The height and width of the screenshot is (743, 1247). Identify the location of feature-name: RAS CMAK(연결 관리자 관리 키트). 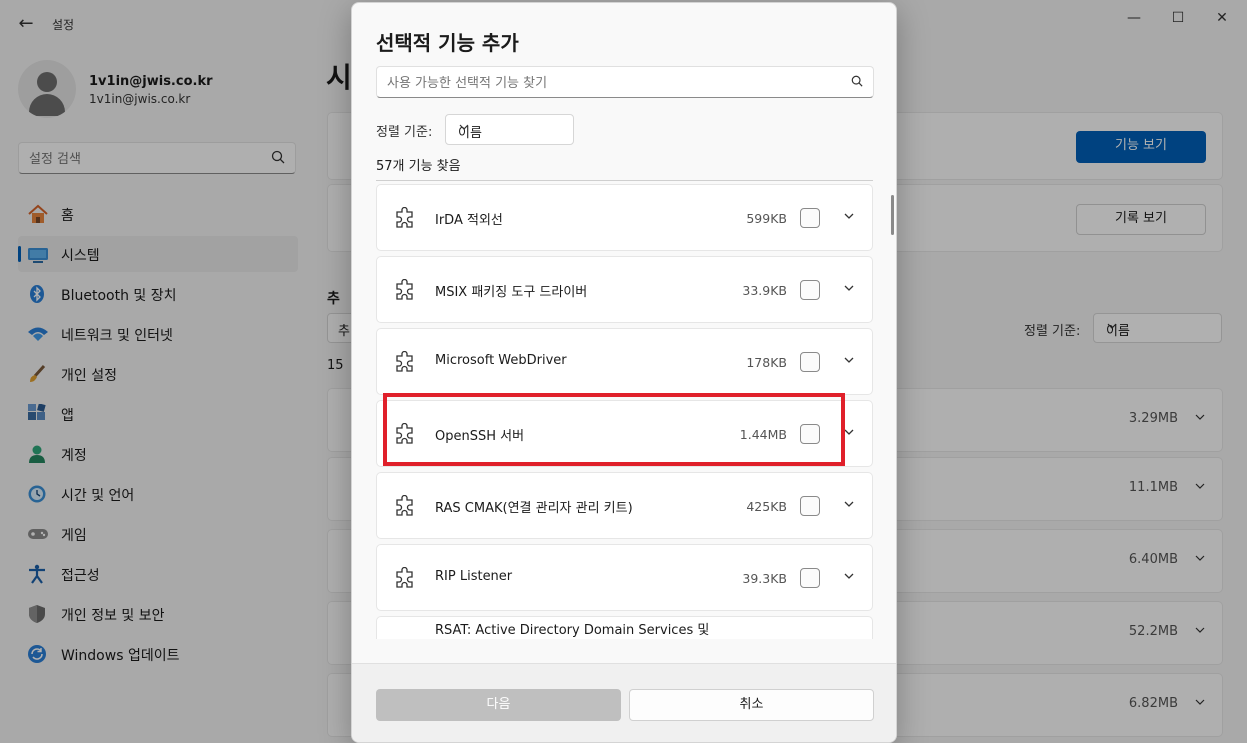
(534, 508).